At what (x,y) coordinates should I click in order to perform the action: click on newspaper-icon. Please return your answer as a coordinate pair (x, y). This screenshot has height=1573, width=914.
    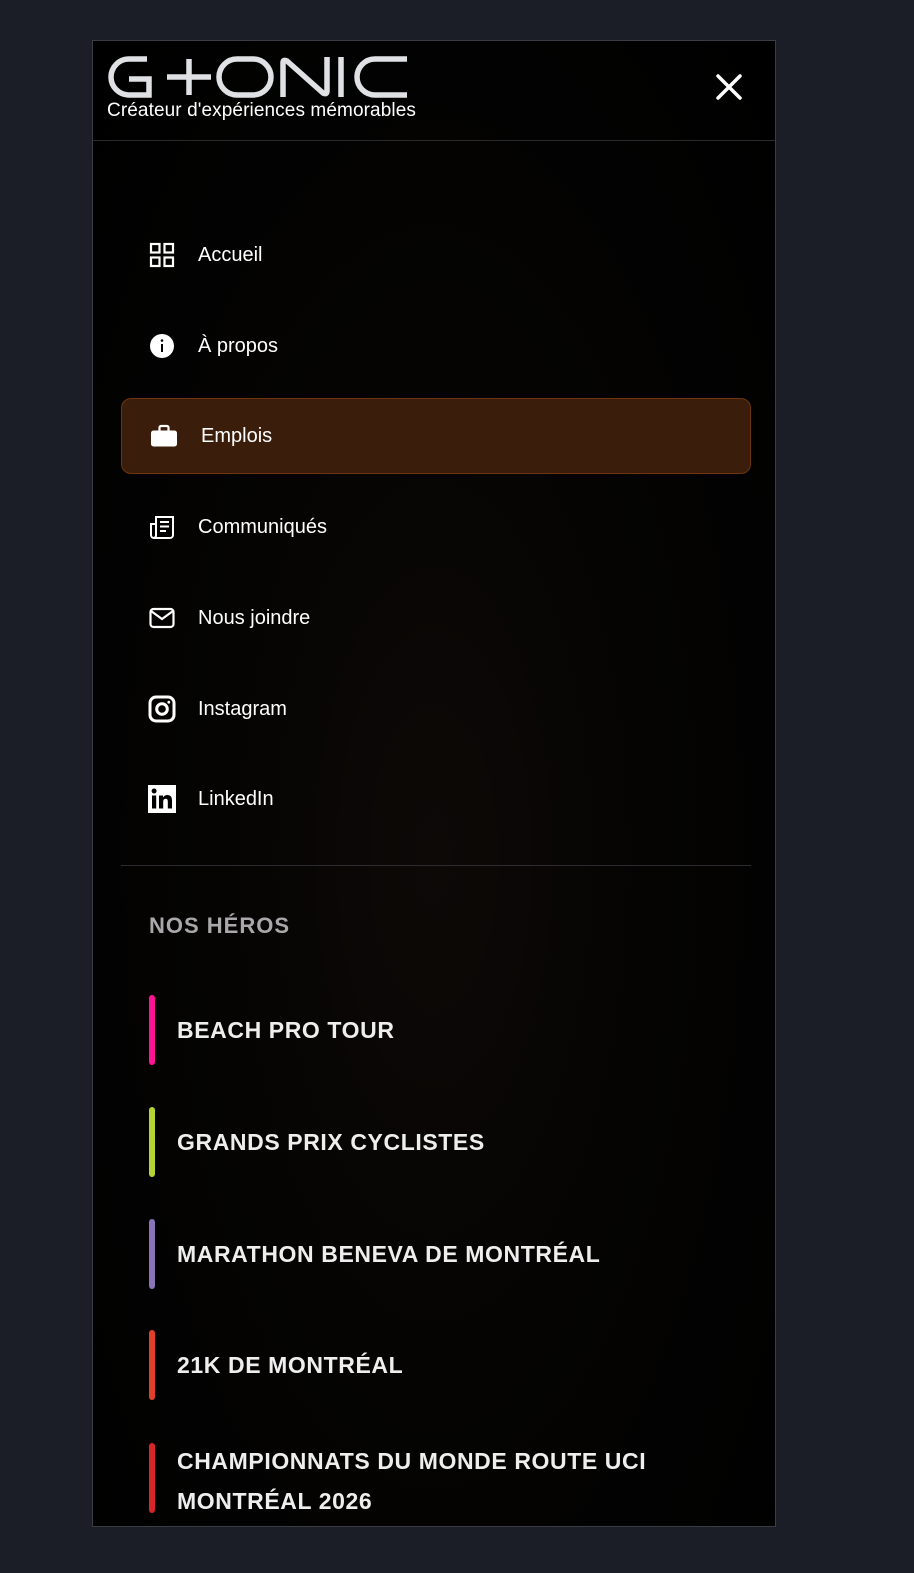
    Looking at the image, I should click on (162, 527).